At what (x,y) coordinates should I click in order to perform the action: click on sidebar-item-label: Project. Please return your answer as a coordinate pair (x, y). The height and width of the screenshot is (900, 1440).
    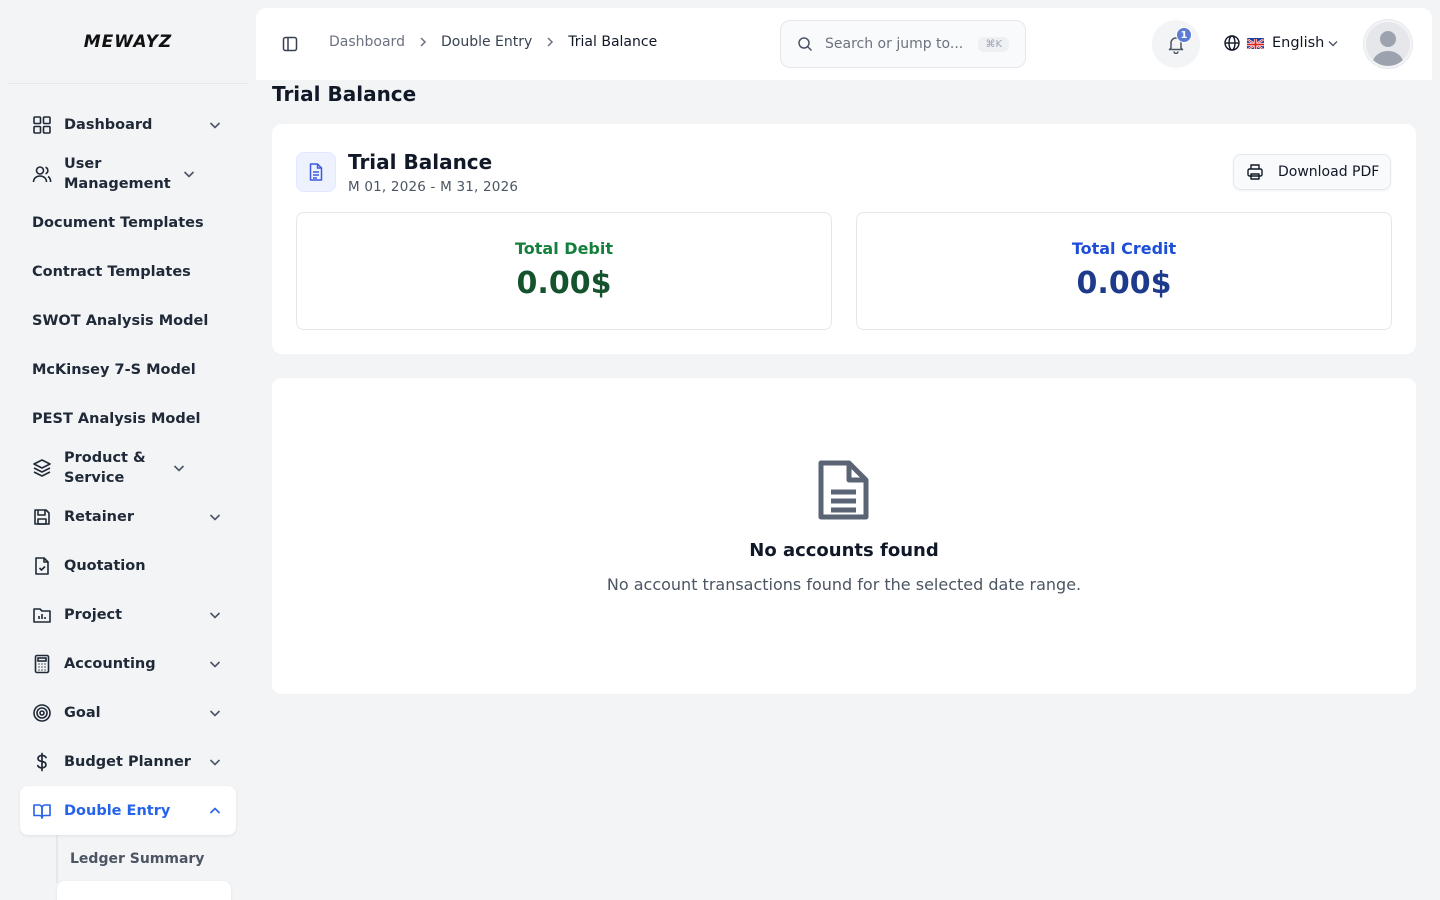
    Looking at the image, I should click on (93, 614).